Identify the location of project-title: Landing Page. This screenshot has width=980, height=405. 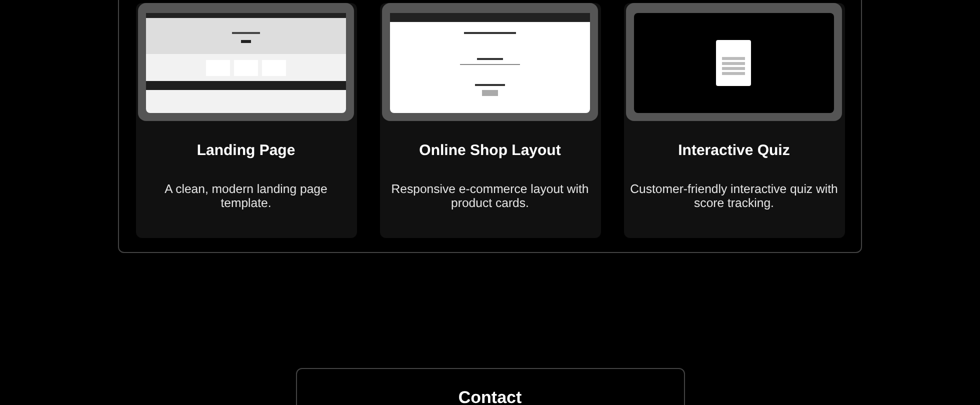
(246, 151).